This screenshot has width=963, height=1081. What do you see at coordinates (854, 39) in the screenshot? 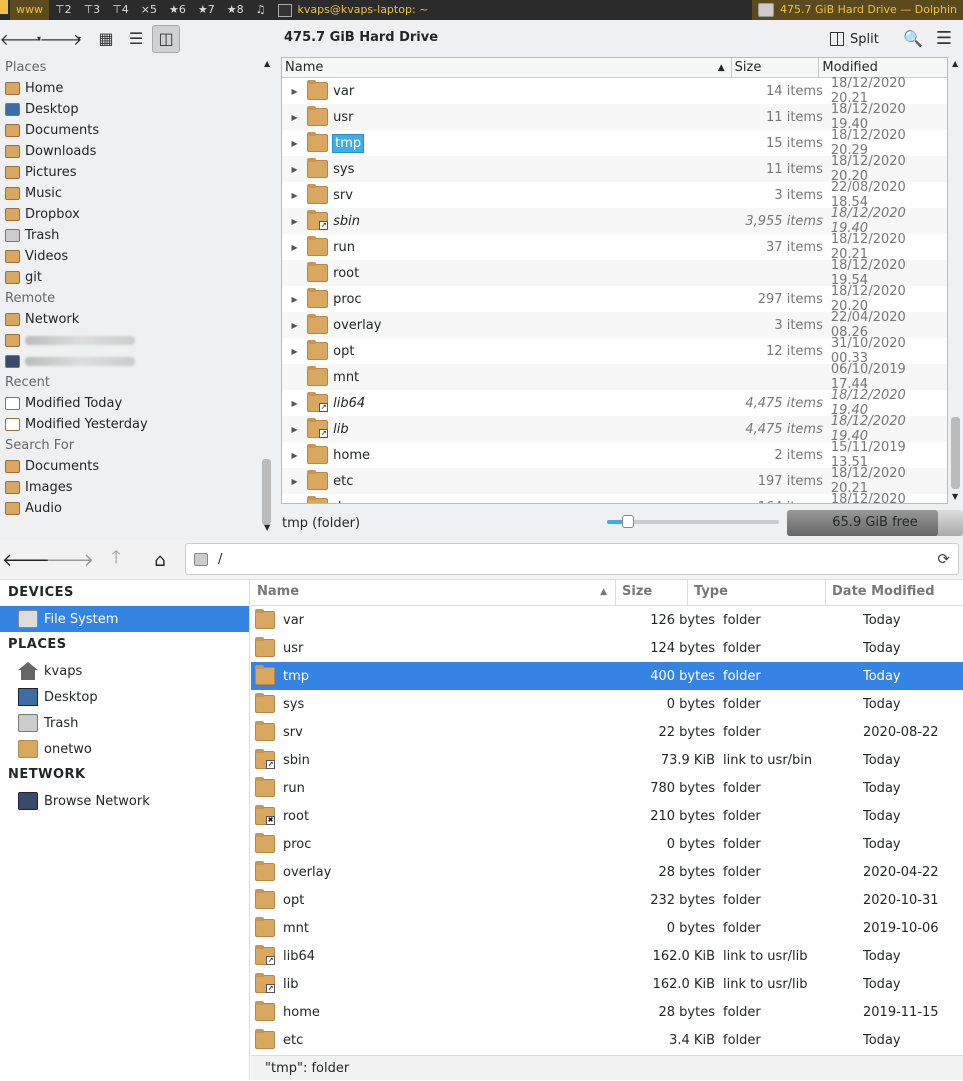
I see `split-button: Split` at bounding box center [854, 39].